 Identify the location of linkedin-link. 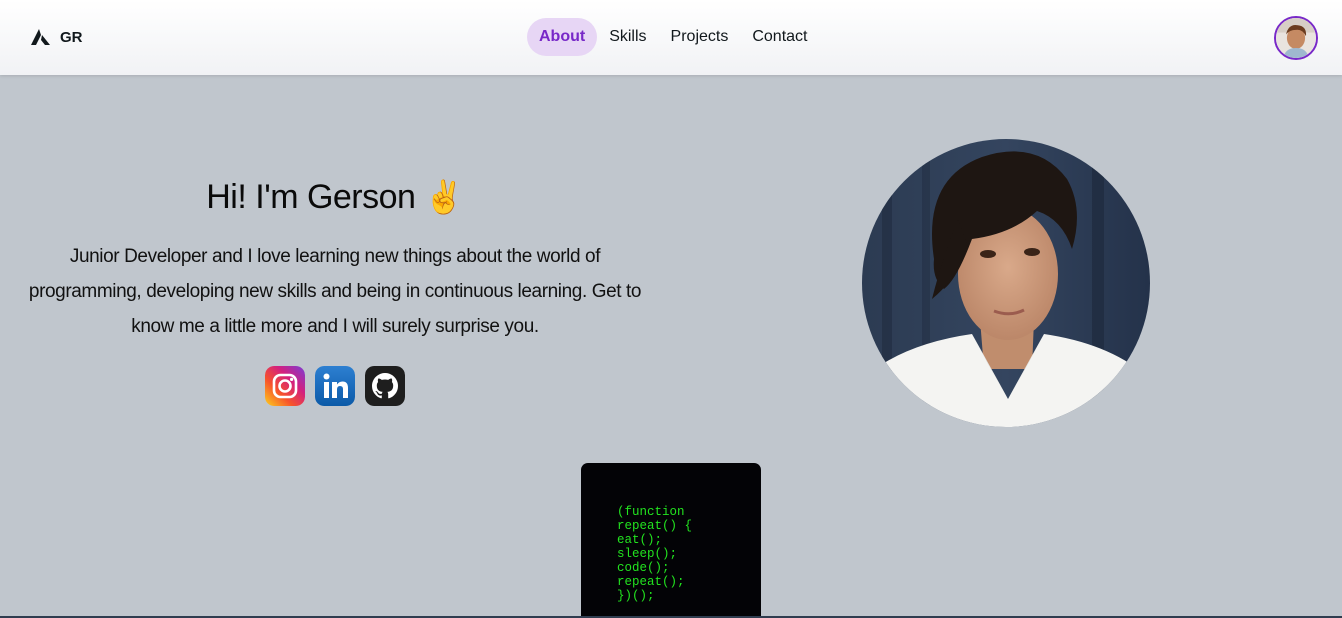
(335, 386).